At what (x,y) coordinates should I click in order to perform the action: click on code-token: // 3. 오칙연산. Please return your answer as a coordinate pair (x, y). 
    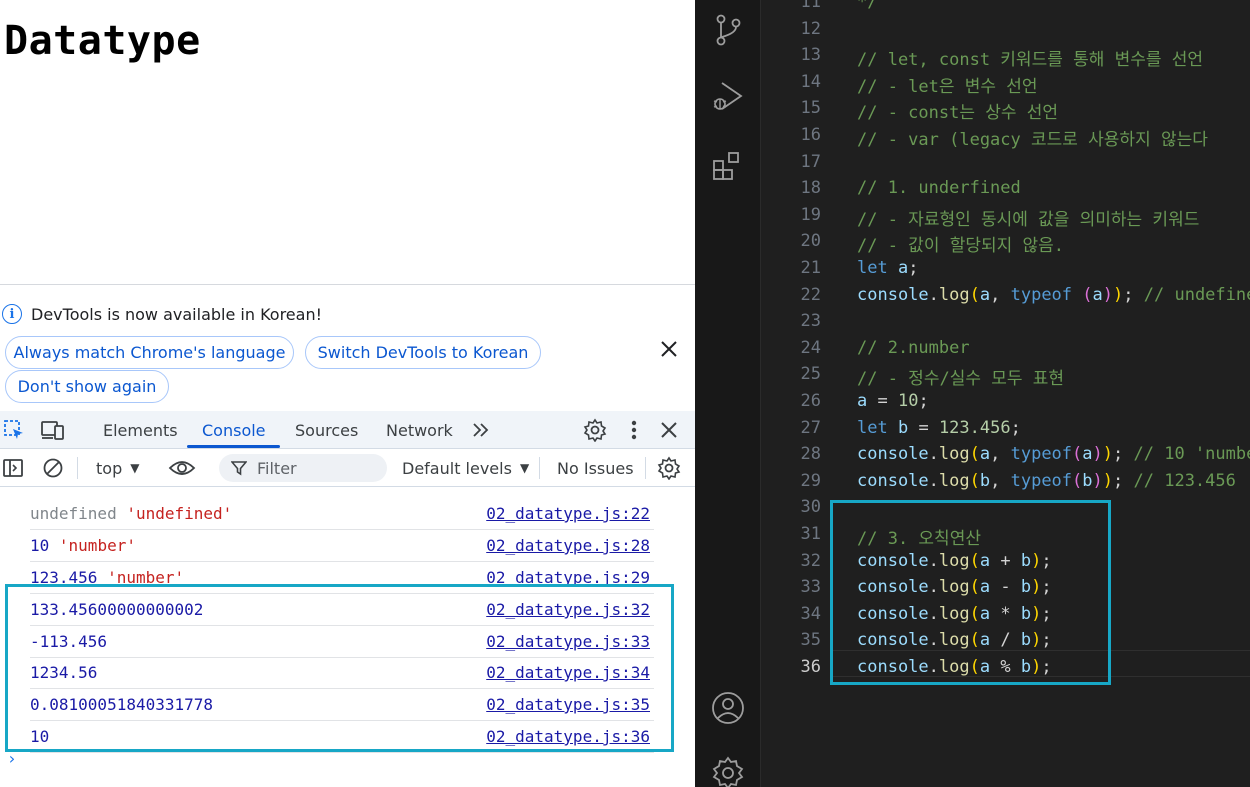
    Looking at the image, I should click on (919, 539).